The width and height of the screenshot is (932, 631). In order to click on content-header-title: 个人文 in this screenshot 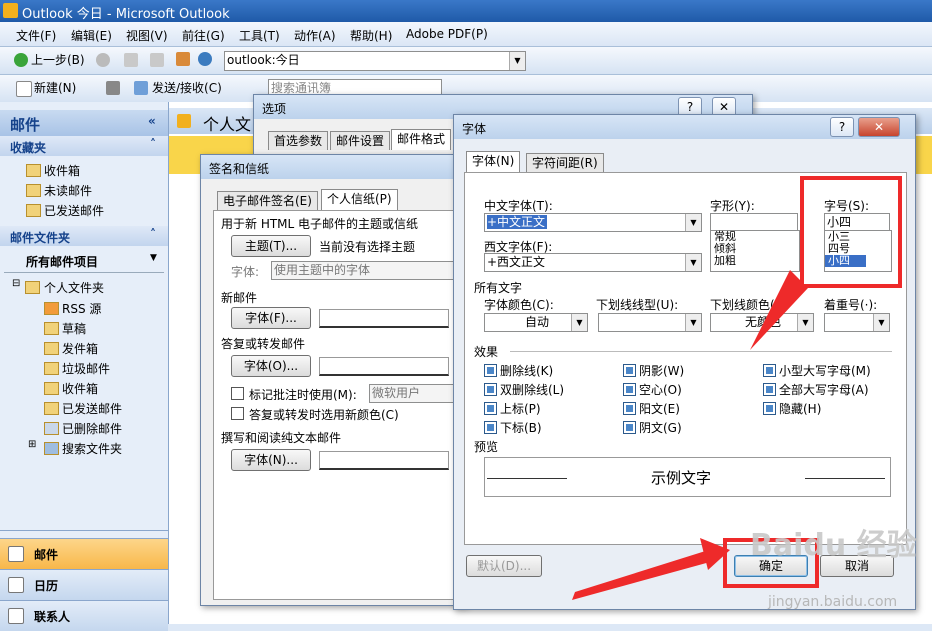, I will do `click(227, 124)`.